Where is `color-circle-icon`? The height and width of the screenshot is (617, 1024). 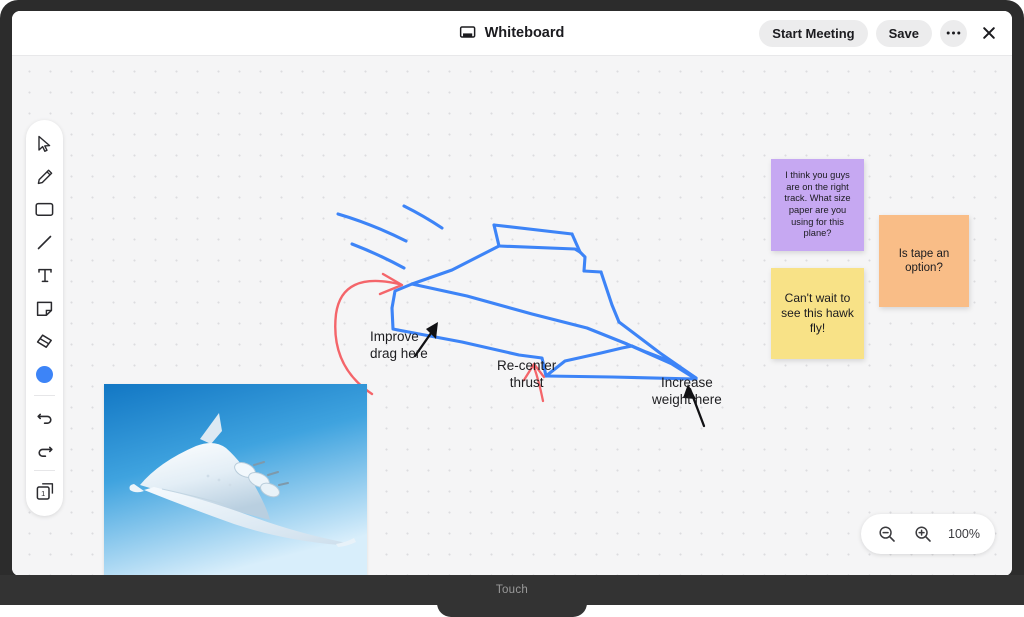
color-circle-icon is located at coordinates (44, 374).